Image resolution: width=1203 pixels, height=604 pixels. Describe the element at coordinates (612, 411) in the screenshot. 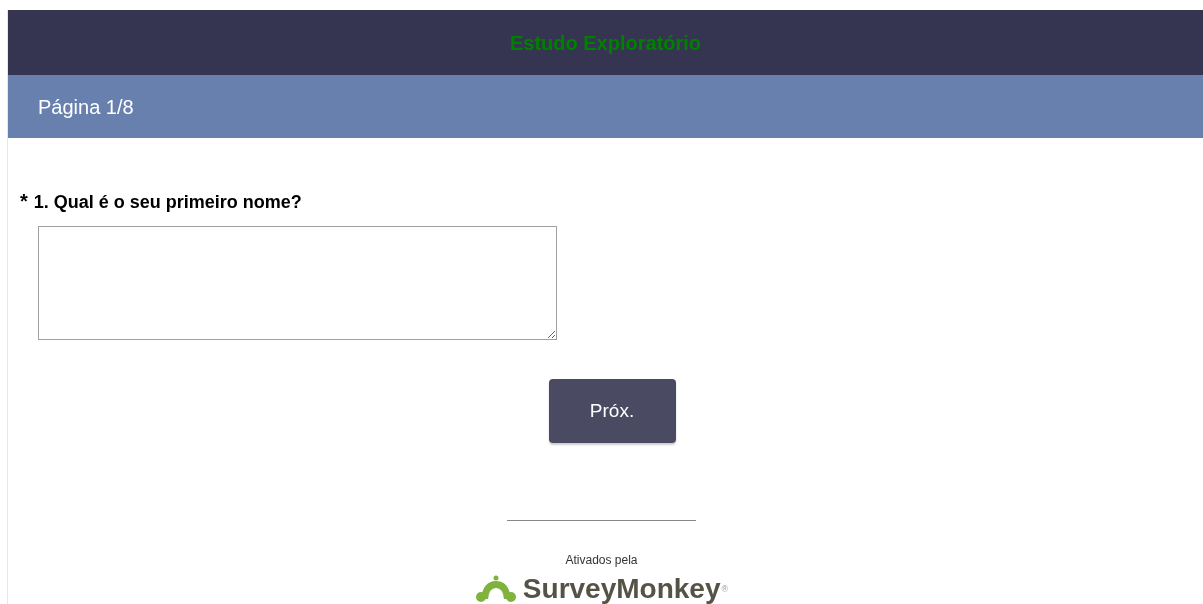

I see `next-button: Próx.` at that location.